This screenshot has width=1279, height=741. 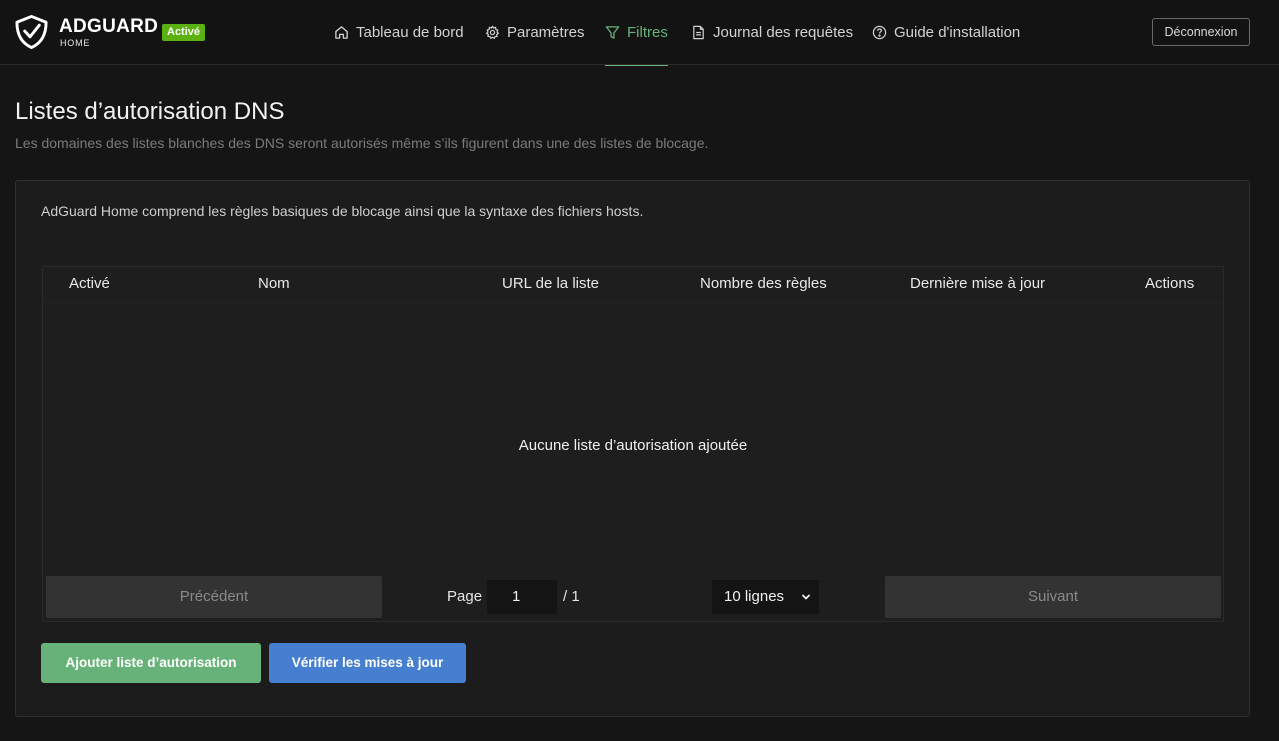 What do you see at coordinates (492, 32) in the screenshot?
I see `gear-icon` at bounding box center [492, 32].